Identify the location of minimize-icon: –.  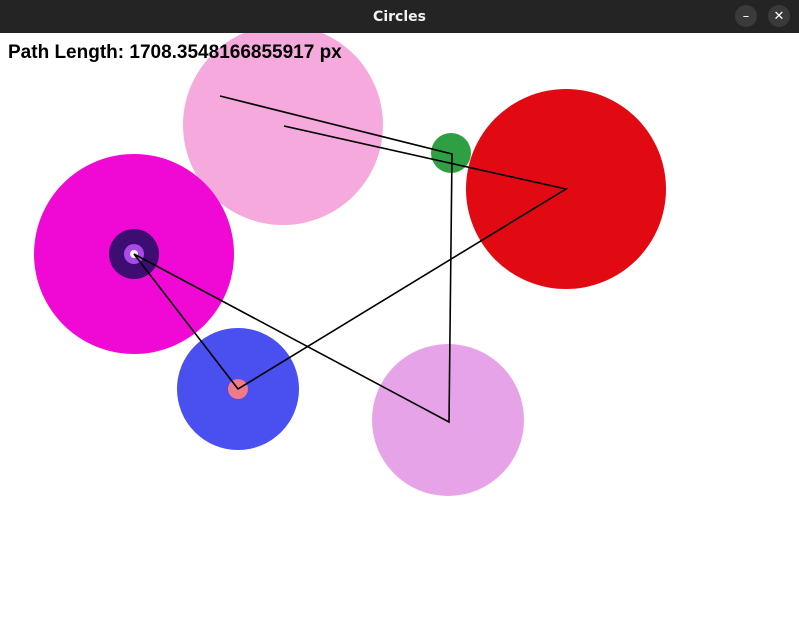
(746, 16).